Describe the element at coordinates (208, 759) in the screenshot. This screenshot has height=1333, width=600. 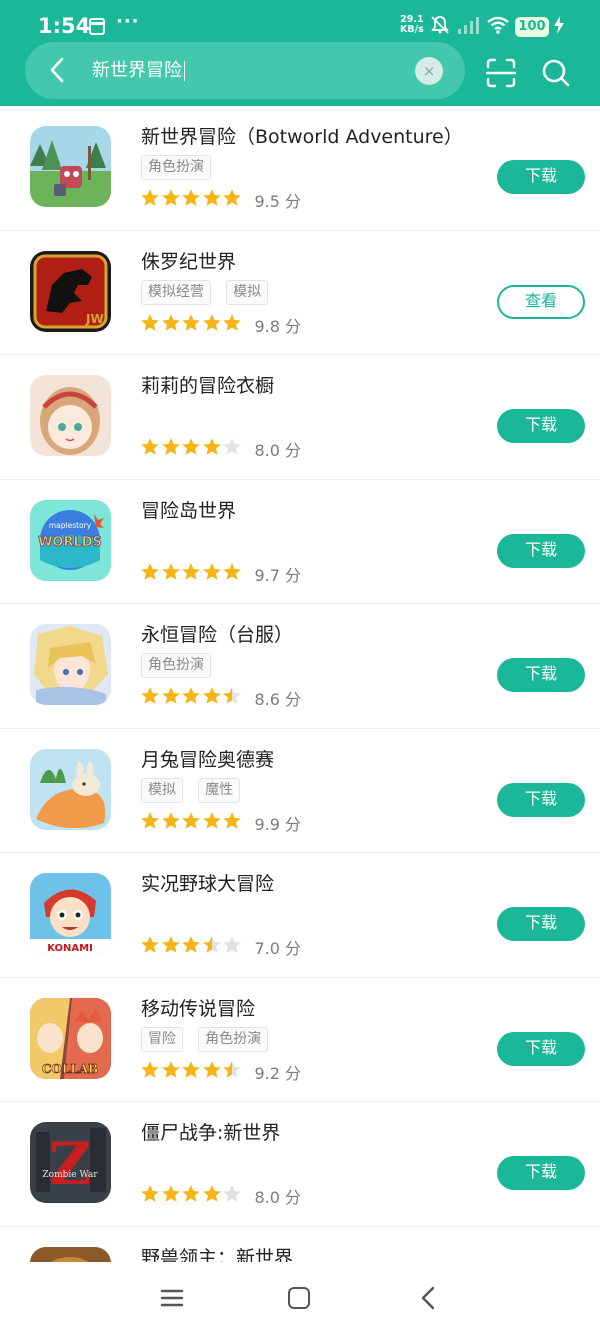
I see `app-name: 月兔冒险奥德赛` at that location.